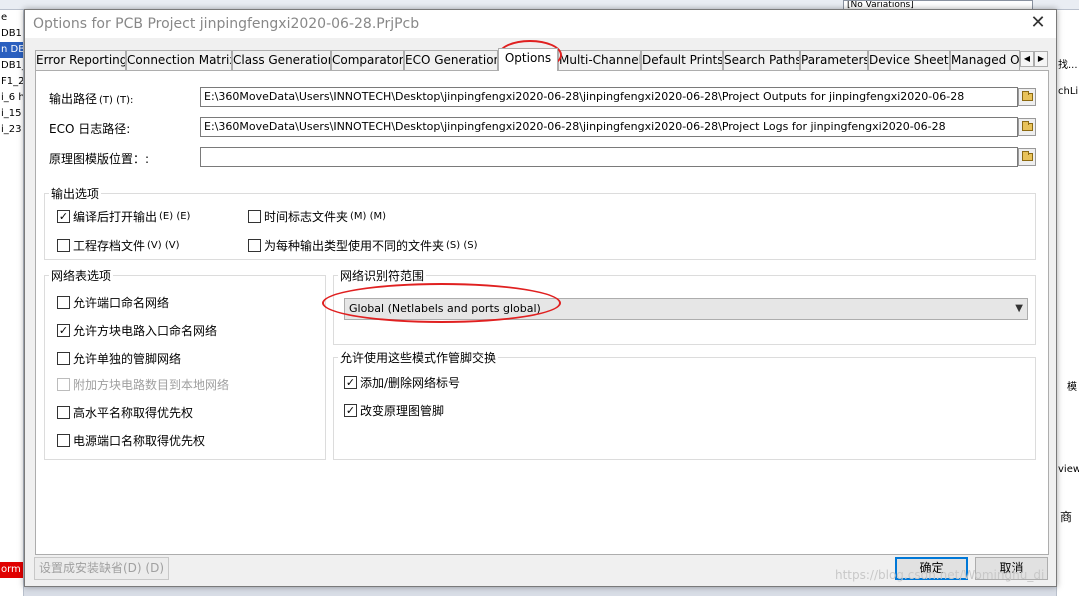 Image resolution: width=1079 pixels, height=596 pixels. Describe the element at coordinates (81, 275) in the screenshot. I see `netlist-options-title: 网络表选项` at that location.